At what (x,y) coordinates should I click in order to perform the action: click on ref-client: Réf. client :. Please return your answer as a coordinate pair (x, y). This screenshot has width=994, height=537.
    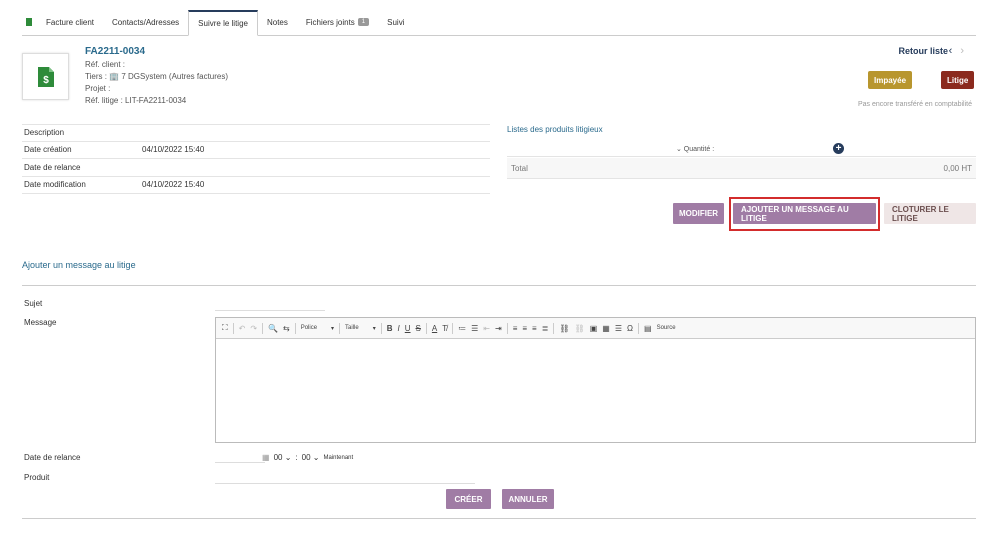
    Looking at the image, I should click on (105, 64).